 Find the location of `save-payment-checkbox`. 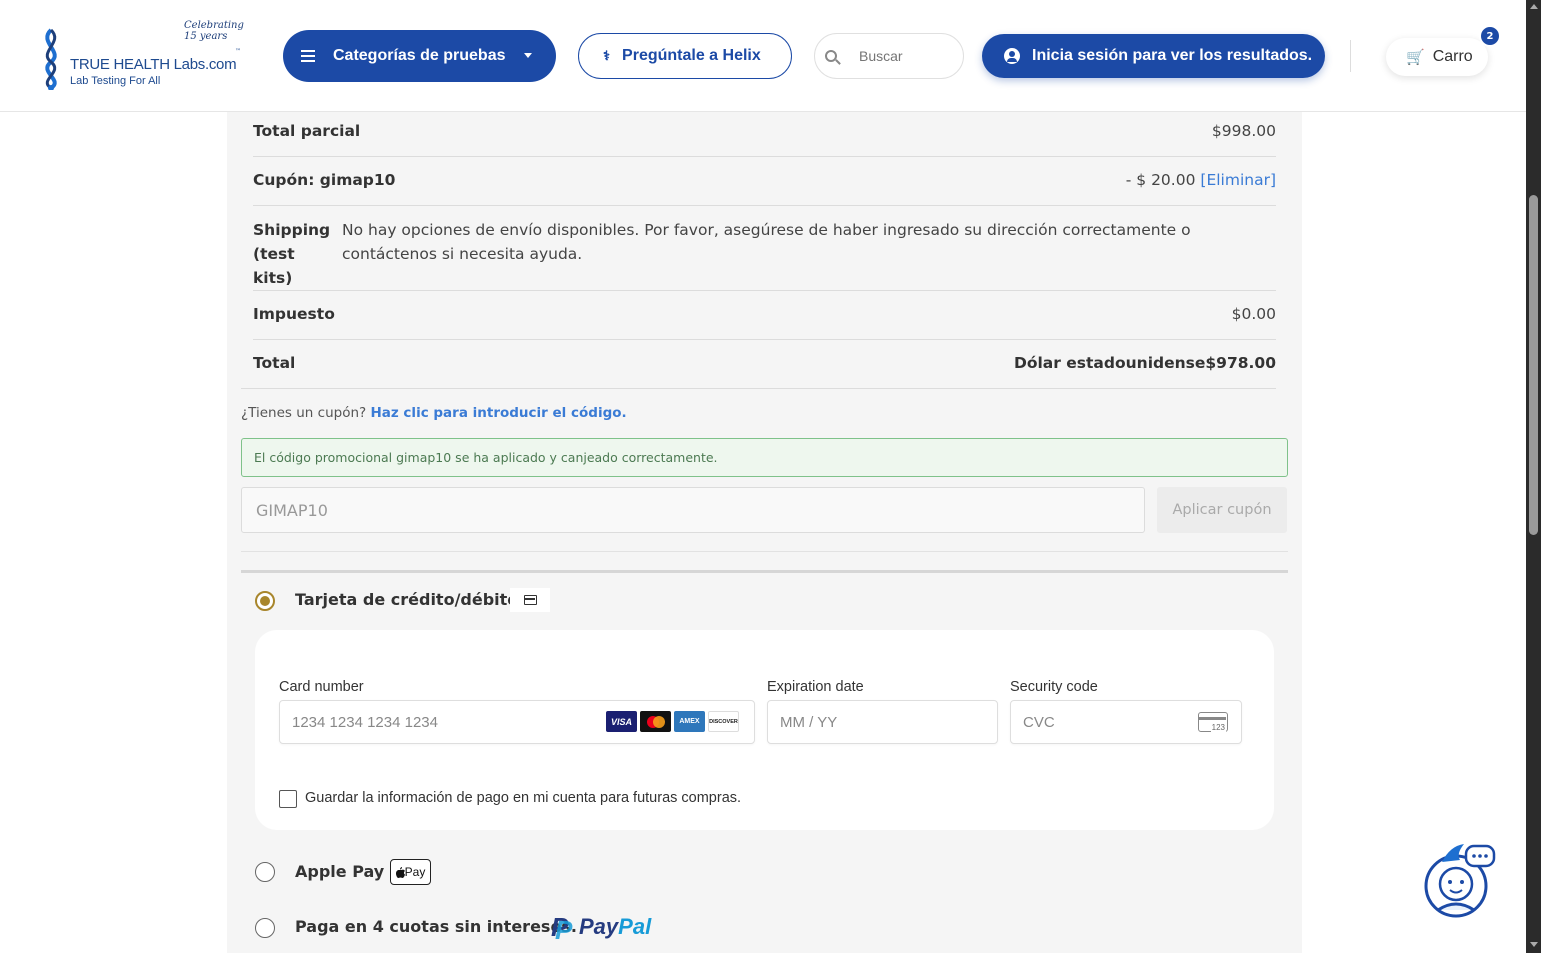

save-payment-checkbox is located at coordinates (288, 799).